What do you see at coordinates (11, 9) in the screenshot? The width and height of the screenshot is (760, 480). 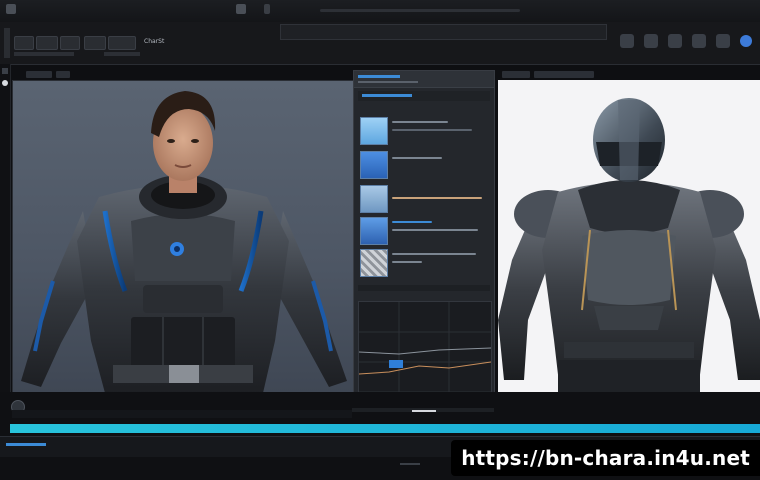 I see `app-icon` at bounding box center [11, 9].